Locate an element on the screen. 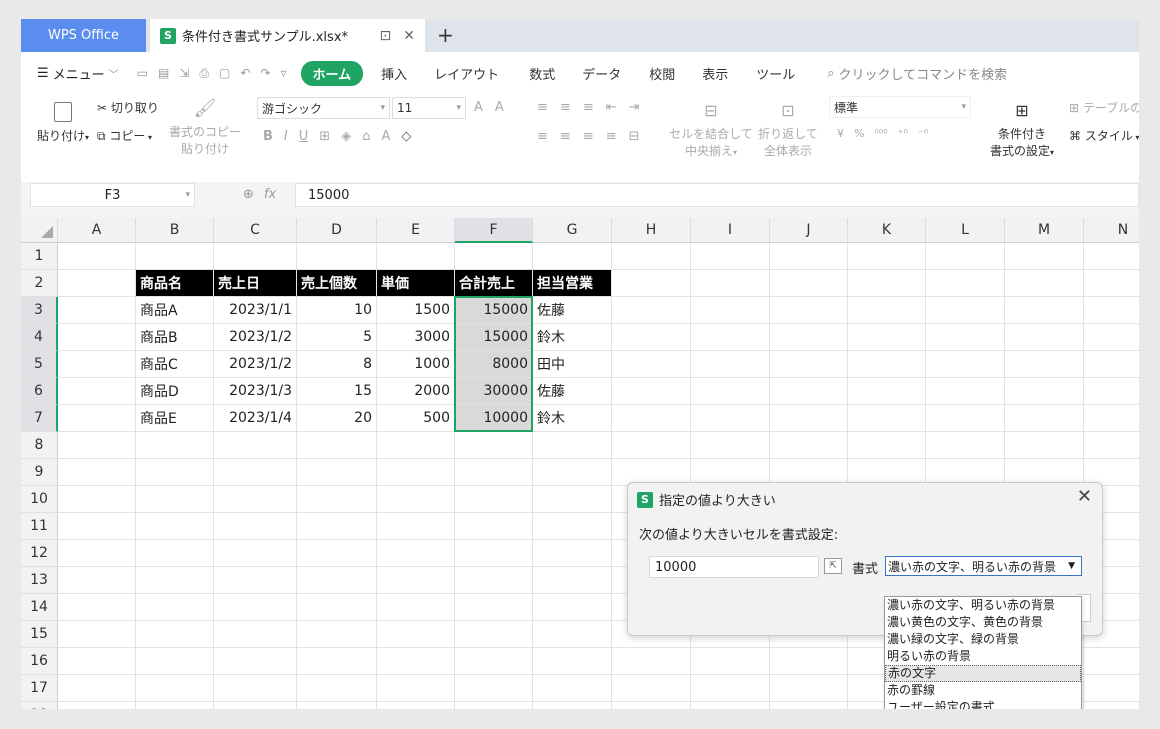 The image size is (1160, 729). format-option: 濃い黄色の文字、黄色の背景 is located at coordinates (983, 622).